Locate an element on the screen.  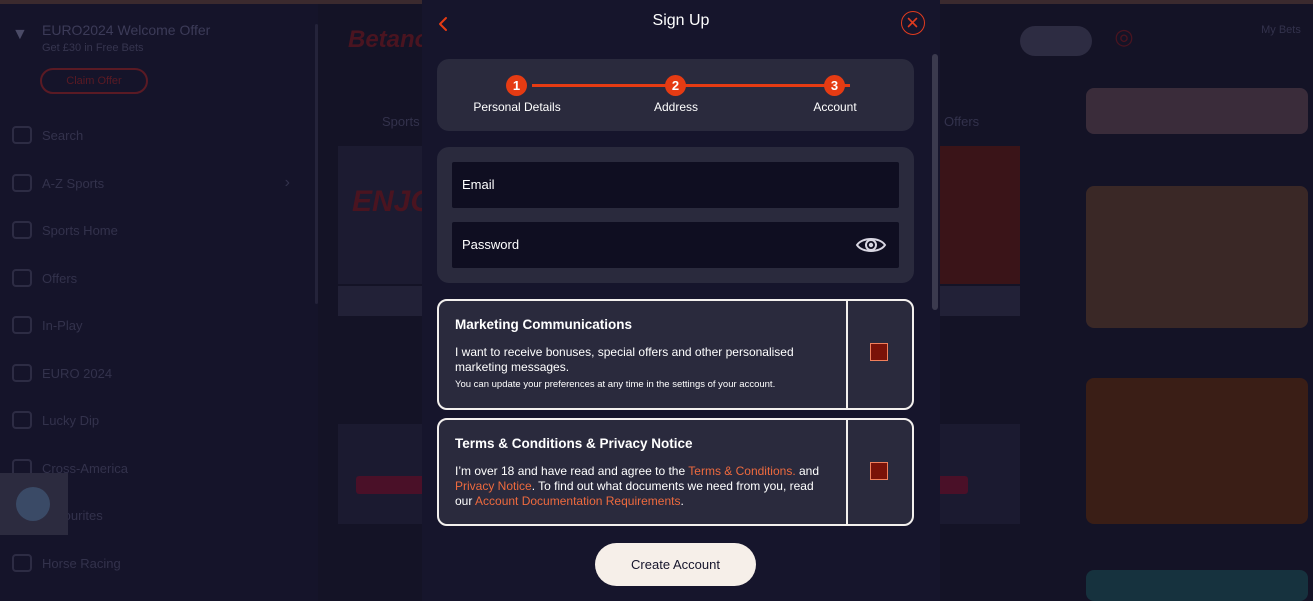
sidebar-item-label: A-Z Sports is located at coordinates (73, 183).